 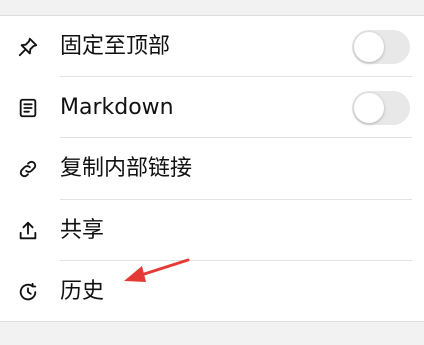 I want to click on menu-item-label: 固定至顶部, so click(x=115, y=46).